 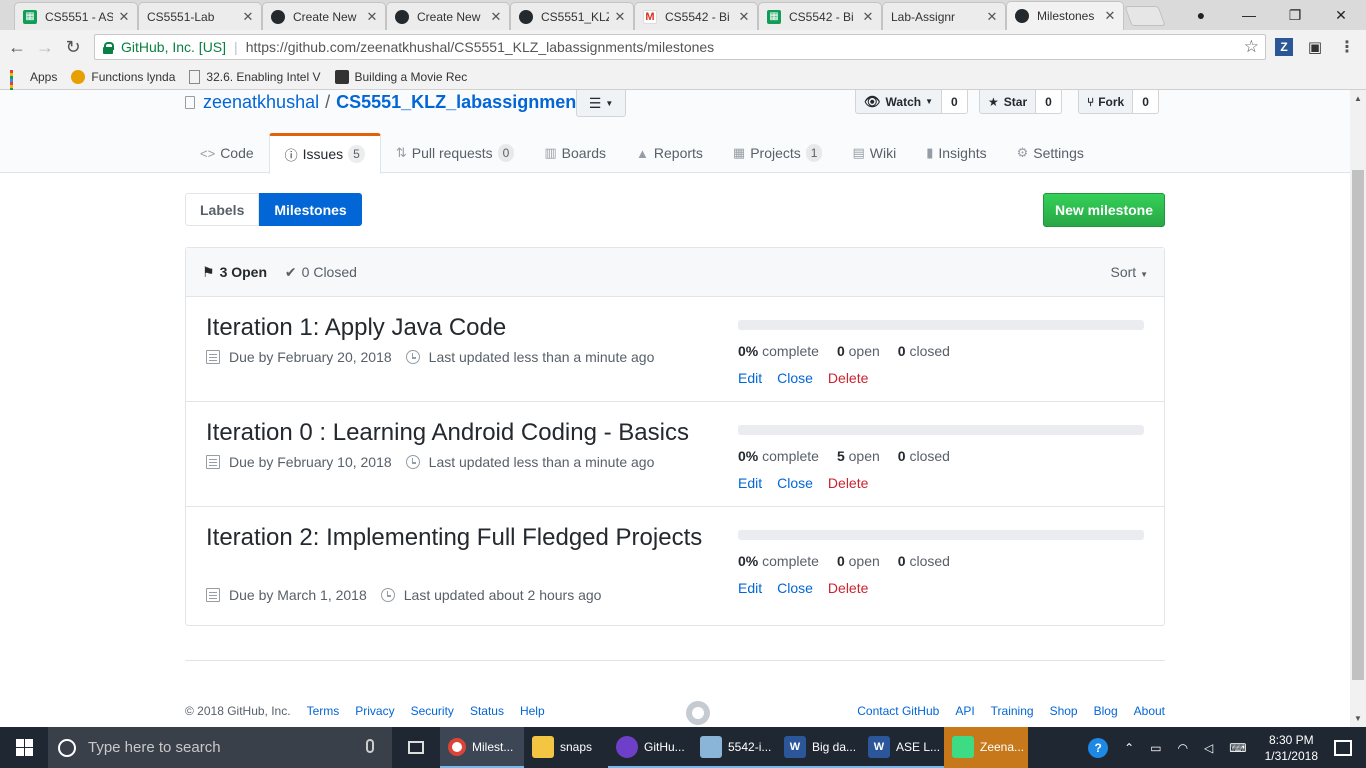 What do you see at coordinates (1104, 210) in the screenshot?
I see `new-milestone-button: New milestone` at bounding box center [1104, 210].